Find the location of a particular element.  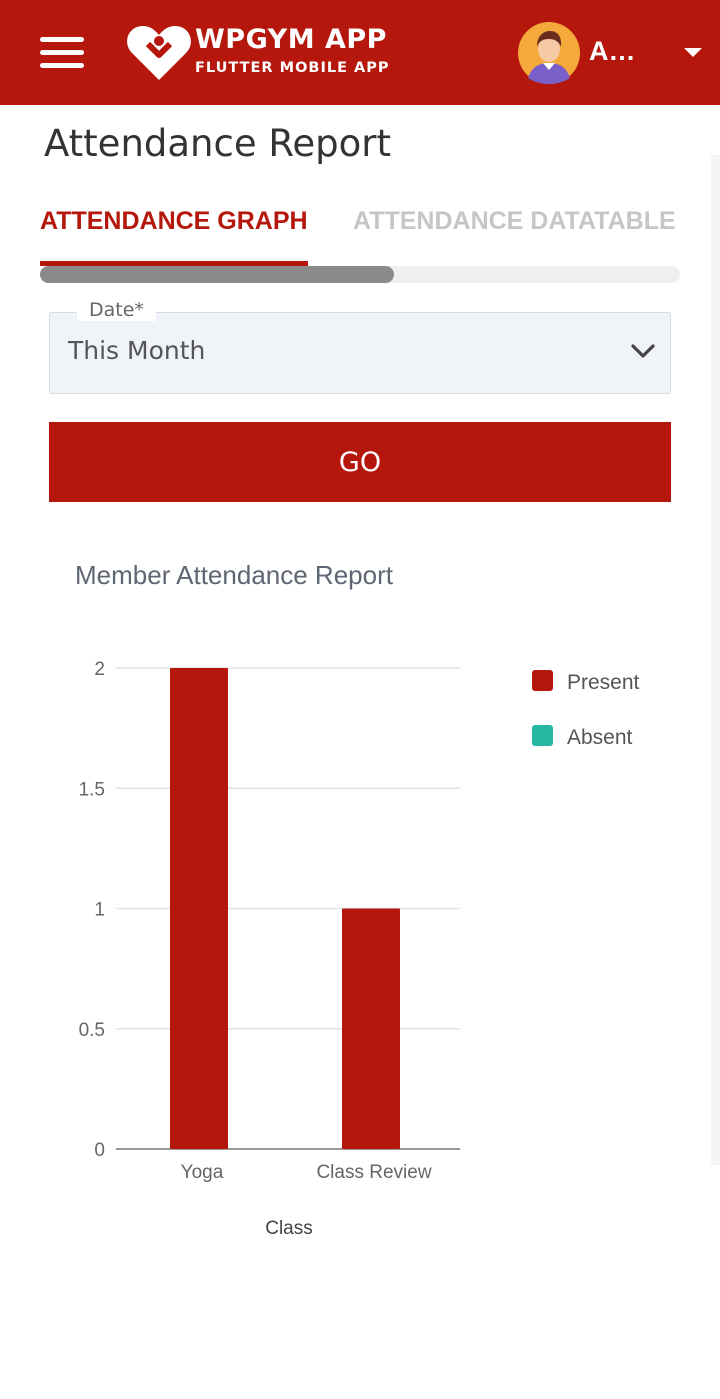

date-label: Date* is located at coordinates (116, 310).